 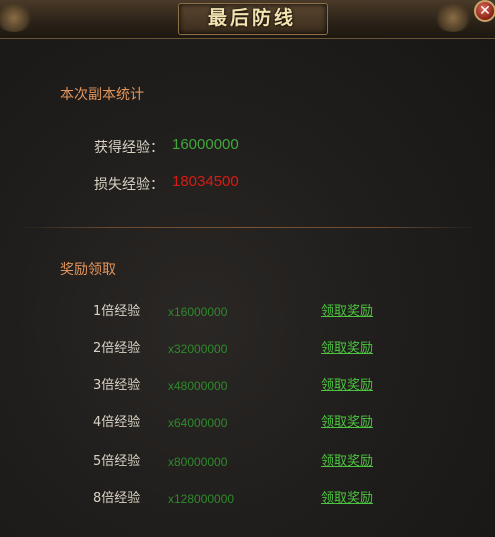 What do you see at coordinates (247, 312) in the screenshot?
I see `reward-row: 1倍经验 x16000000 领取奖励` at bounding box center [247, 312].